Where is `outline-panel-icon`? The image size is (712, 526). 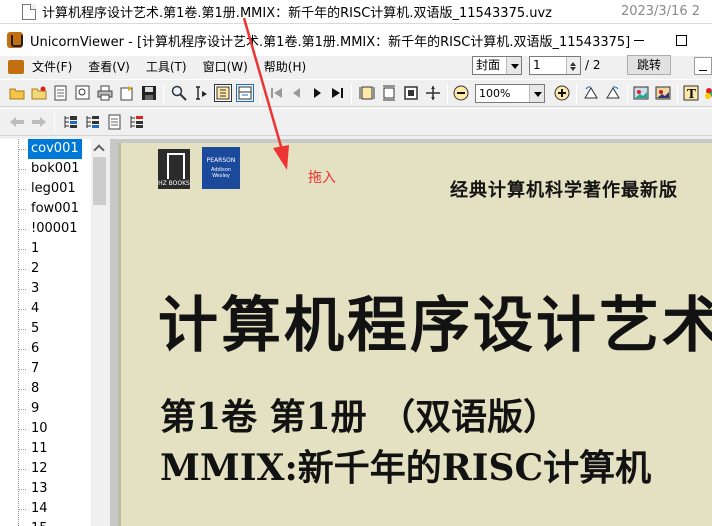 outline-panel-icon is located at coordinates (223, 93).